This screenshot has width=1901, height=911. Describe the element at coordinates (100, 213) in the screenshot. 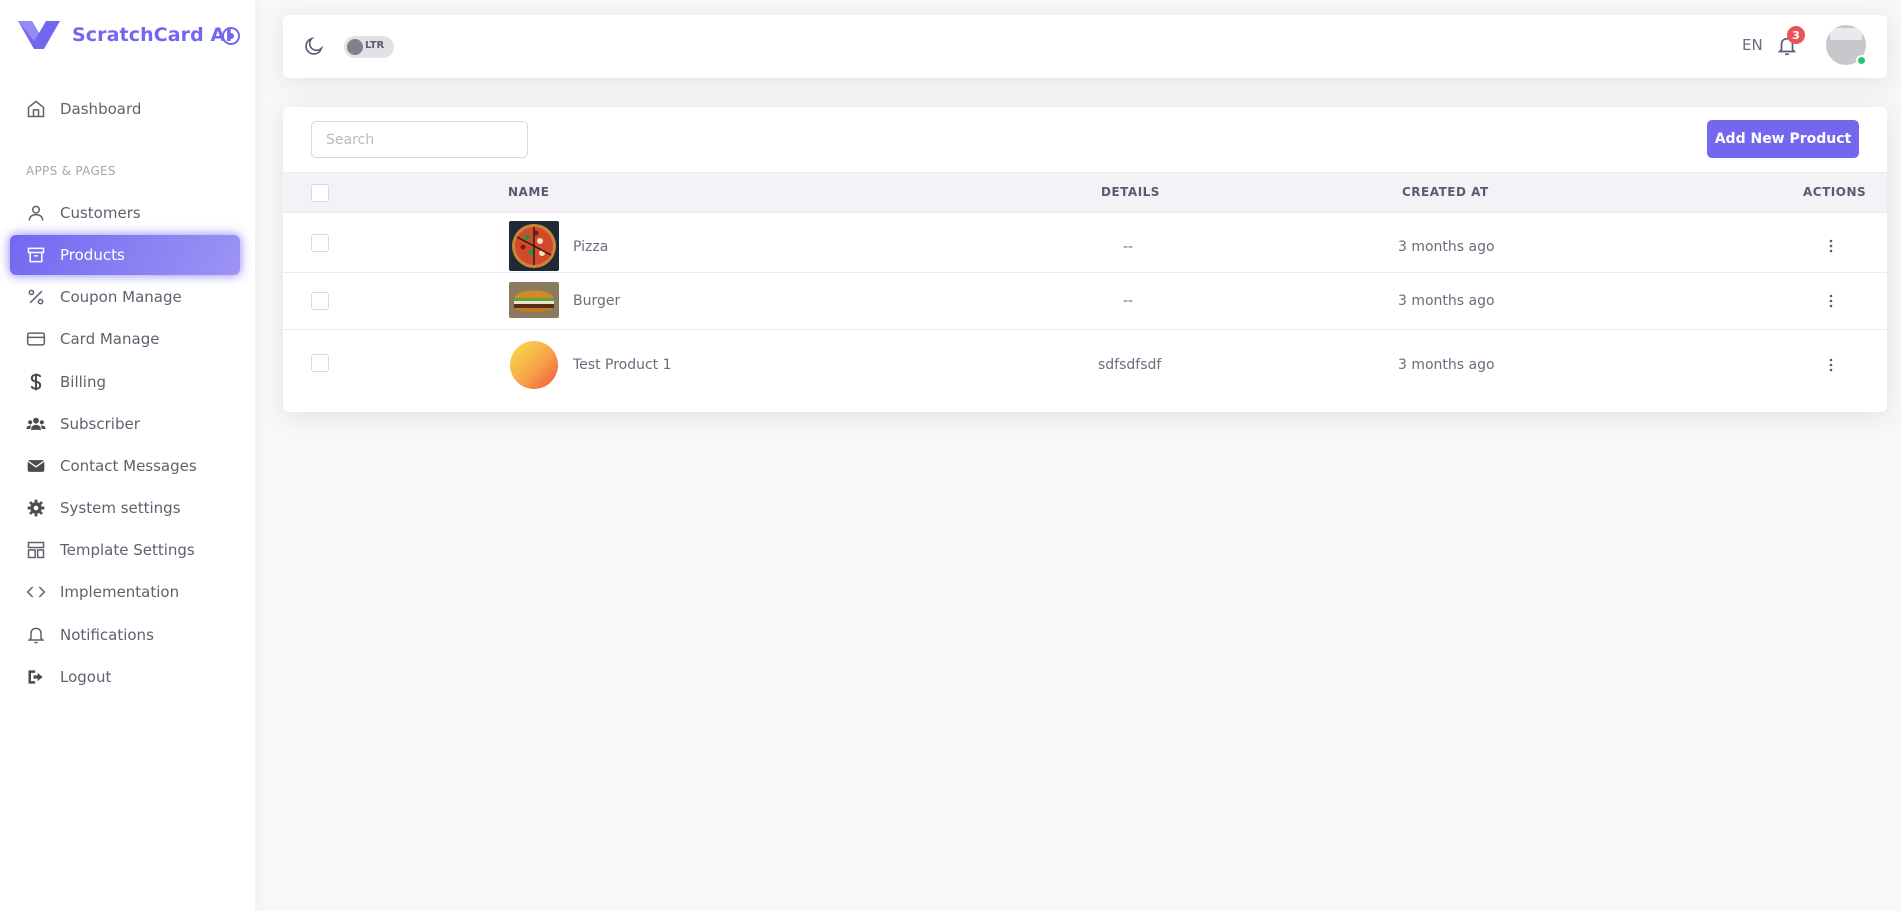

I see `sidebar-item-label: Customers` at that location.